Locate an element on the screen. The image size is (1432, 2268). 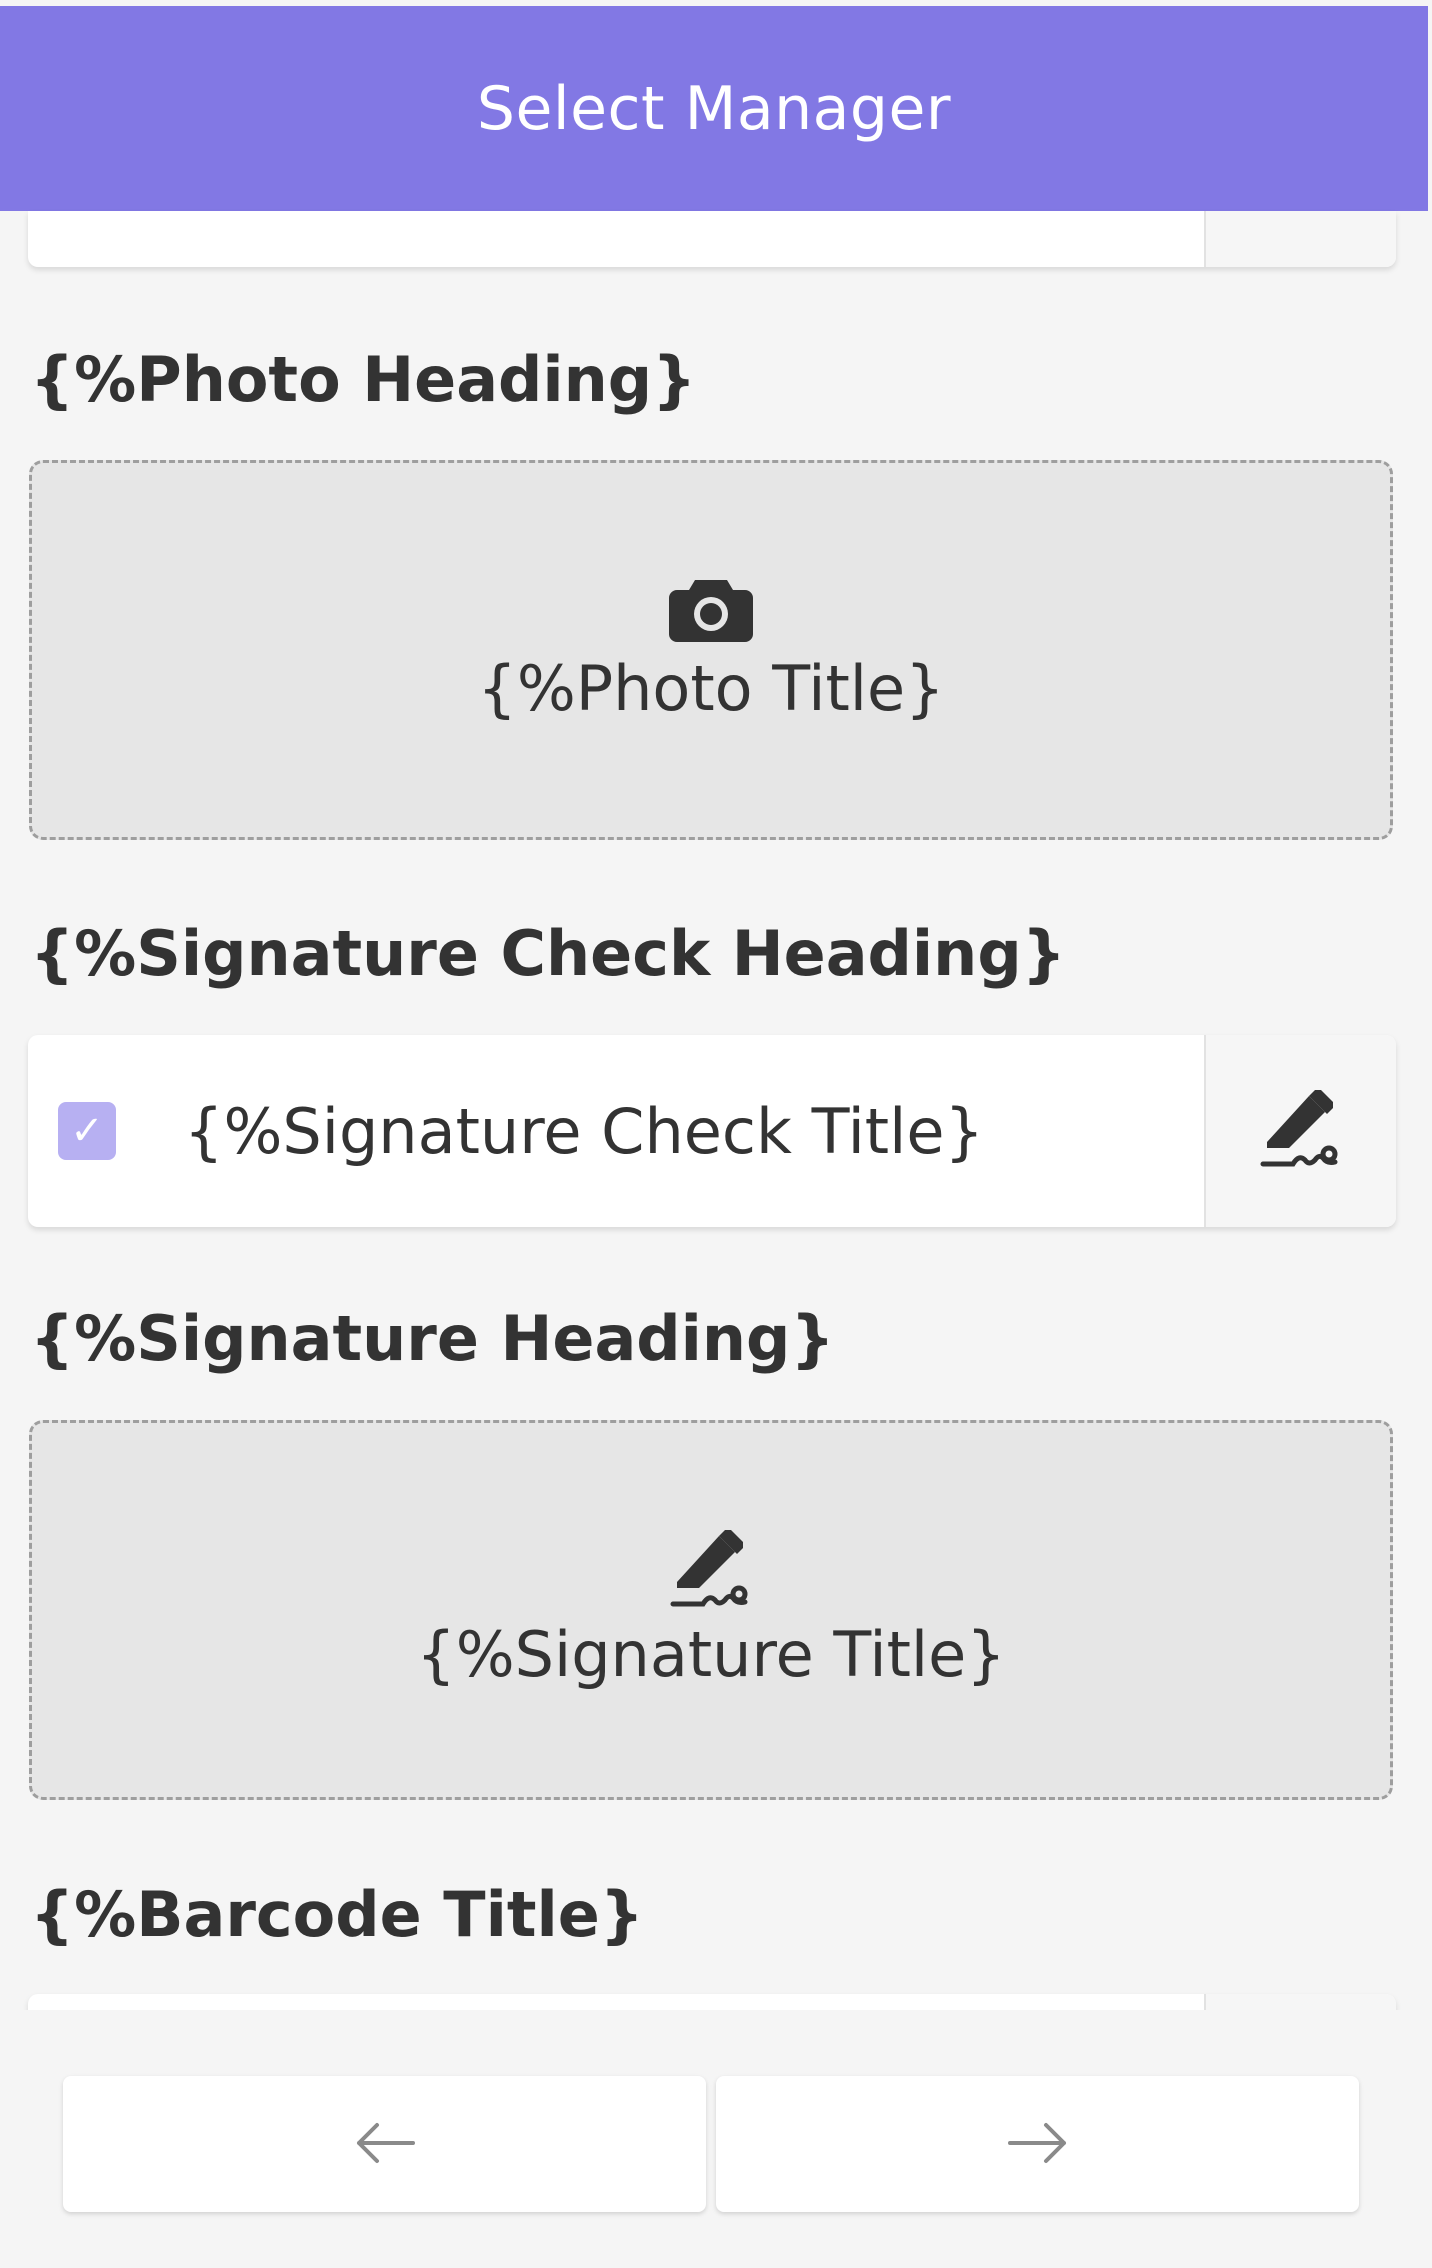
camera-icon is located at coordinates (711, 611).